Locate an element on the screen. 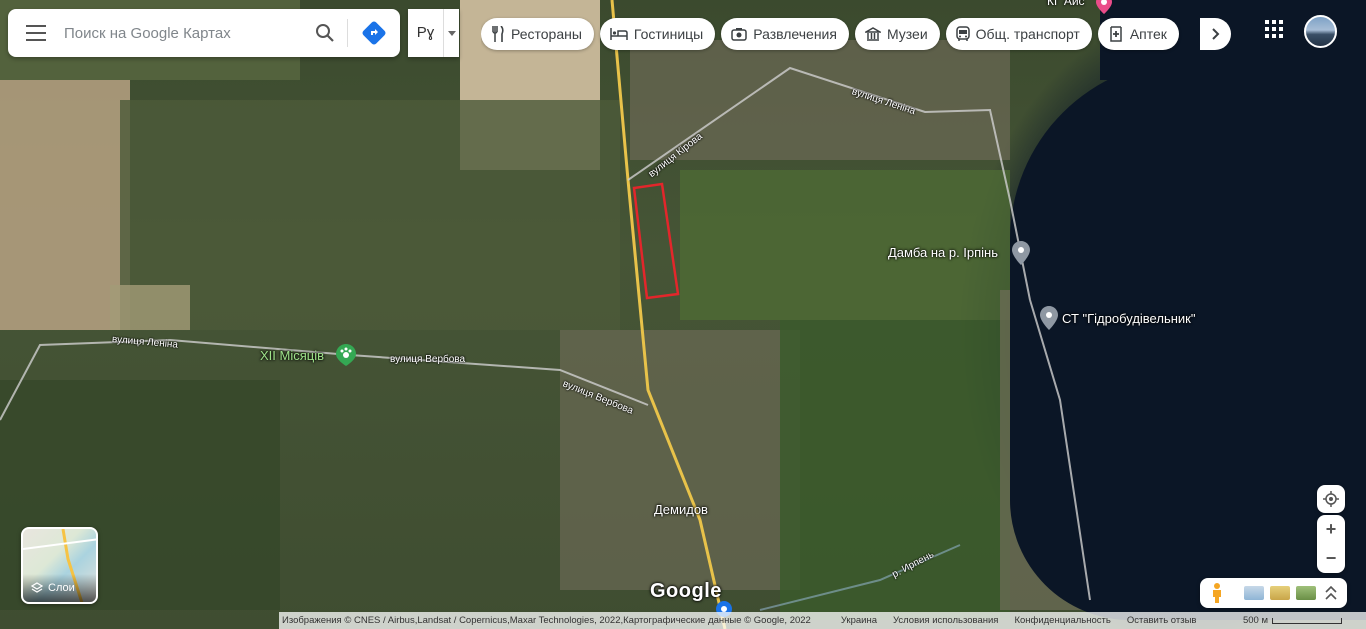 Image resolution: width=1366 pixels, height=629 pixels. layers-label-bar: Слои is located at coordinates (59, 588).